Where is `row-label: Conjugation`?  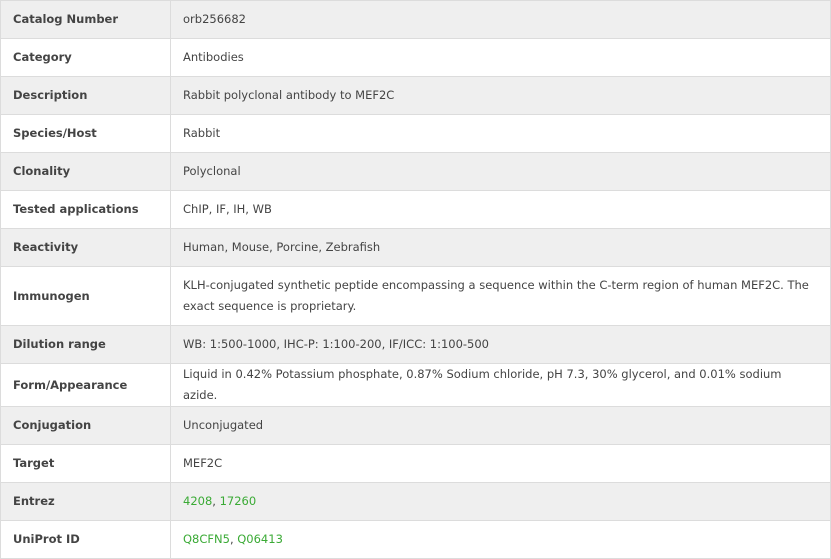
row-label: Conjugation is located at coordinates (85, 425).